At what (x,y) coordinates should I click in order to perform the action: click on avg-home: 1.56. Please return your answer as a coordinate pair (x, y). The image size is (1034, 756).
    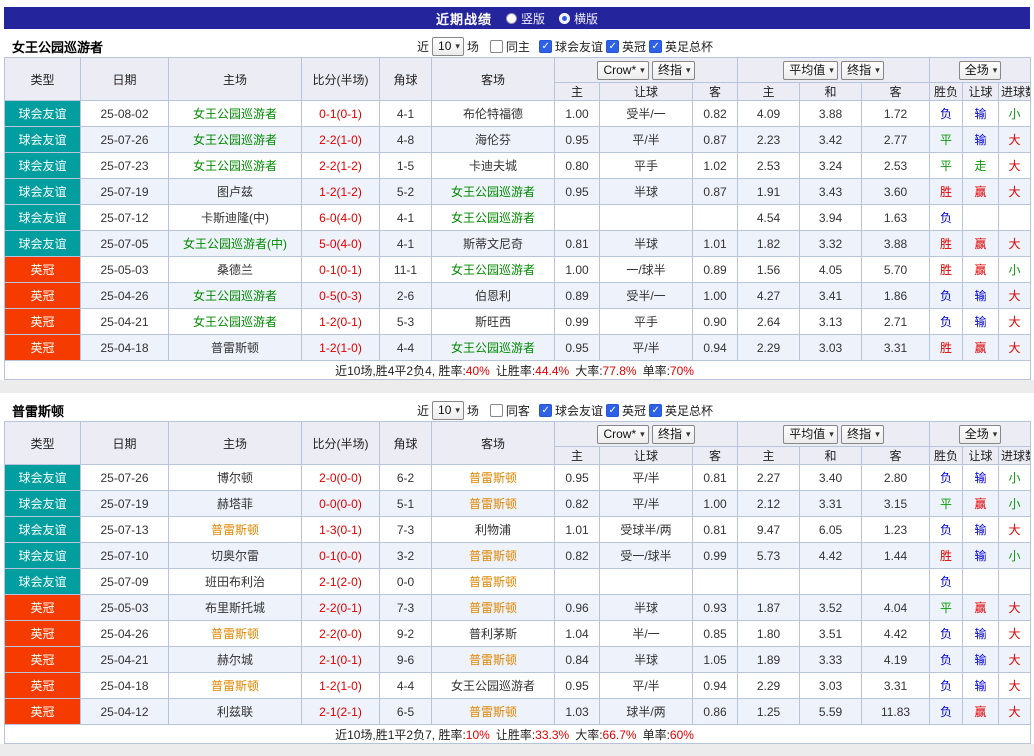
    Looking at the image, I should click on (768, 269).